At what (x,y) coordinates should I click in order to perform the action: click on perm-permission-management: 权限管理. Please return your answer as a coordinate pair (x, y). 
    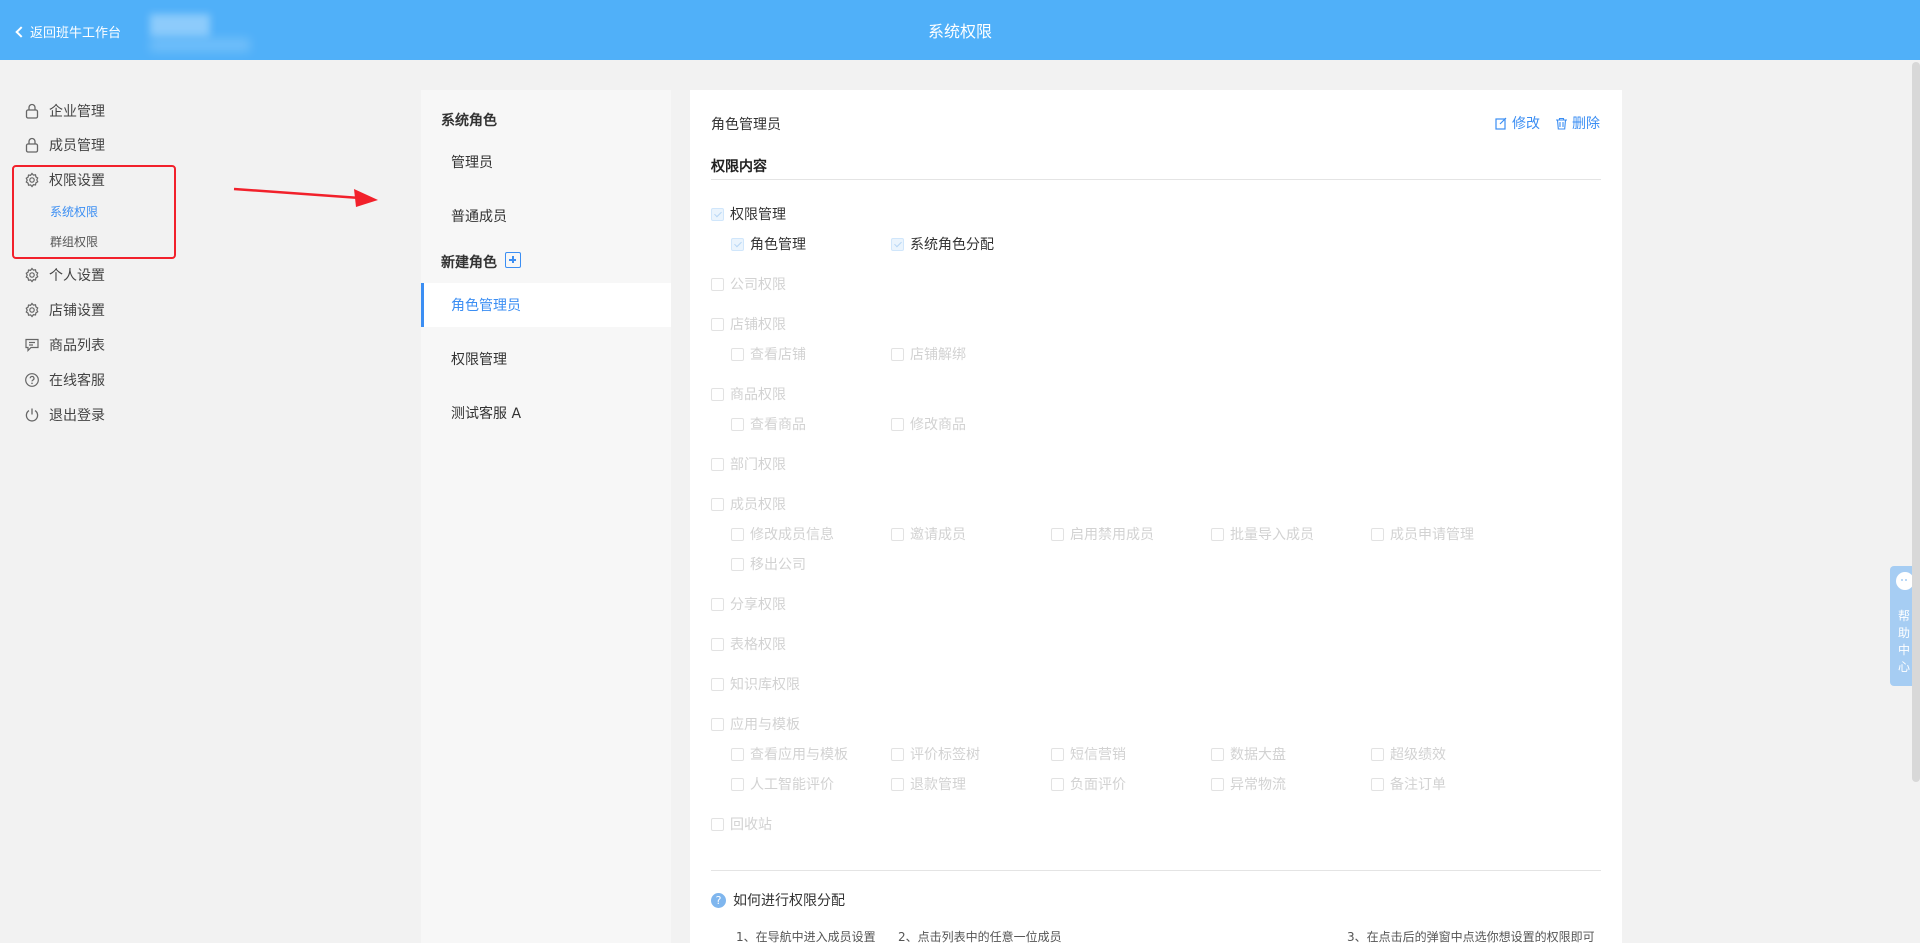
    Looking at the image, I should click on (748, 214).